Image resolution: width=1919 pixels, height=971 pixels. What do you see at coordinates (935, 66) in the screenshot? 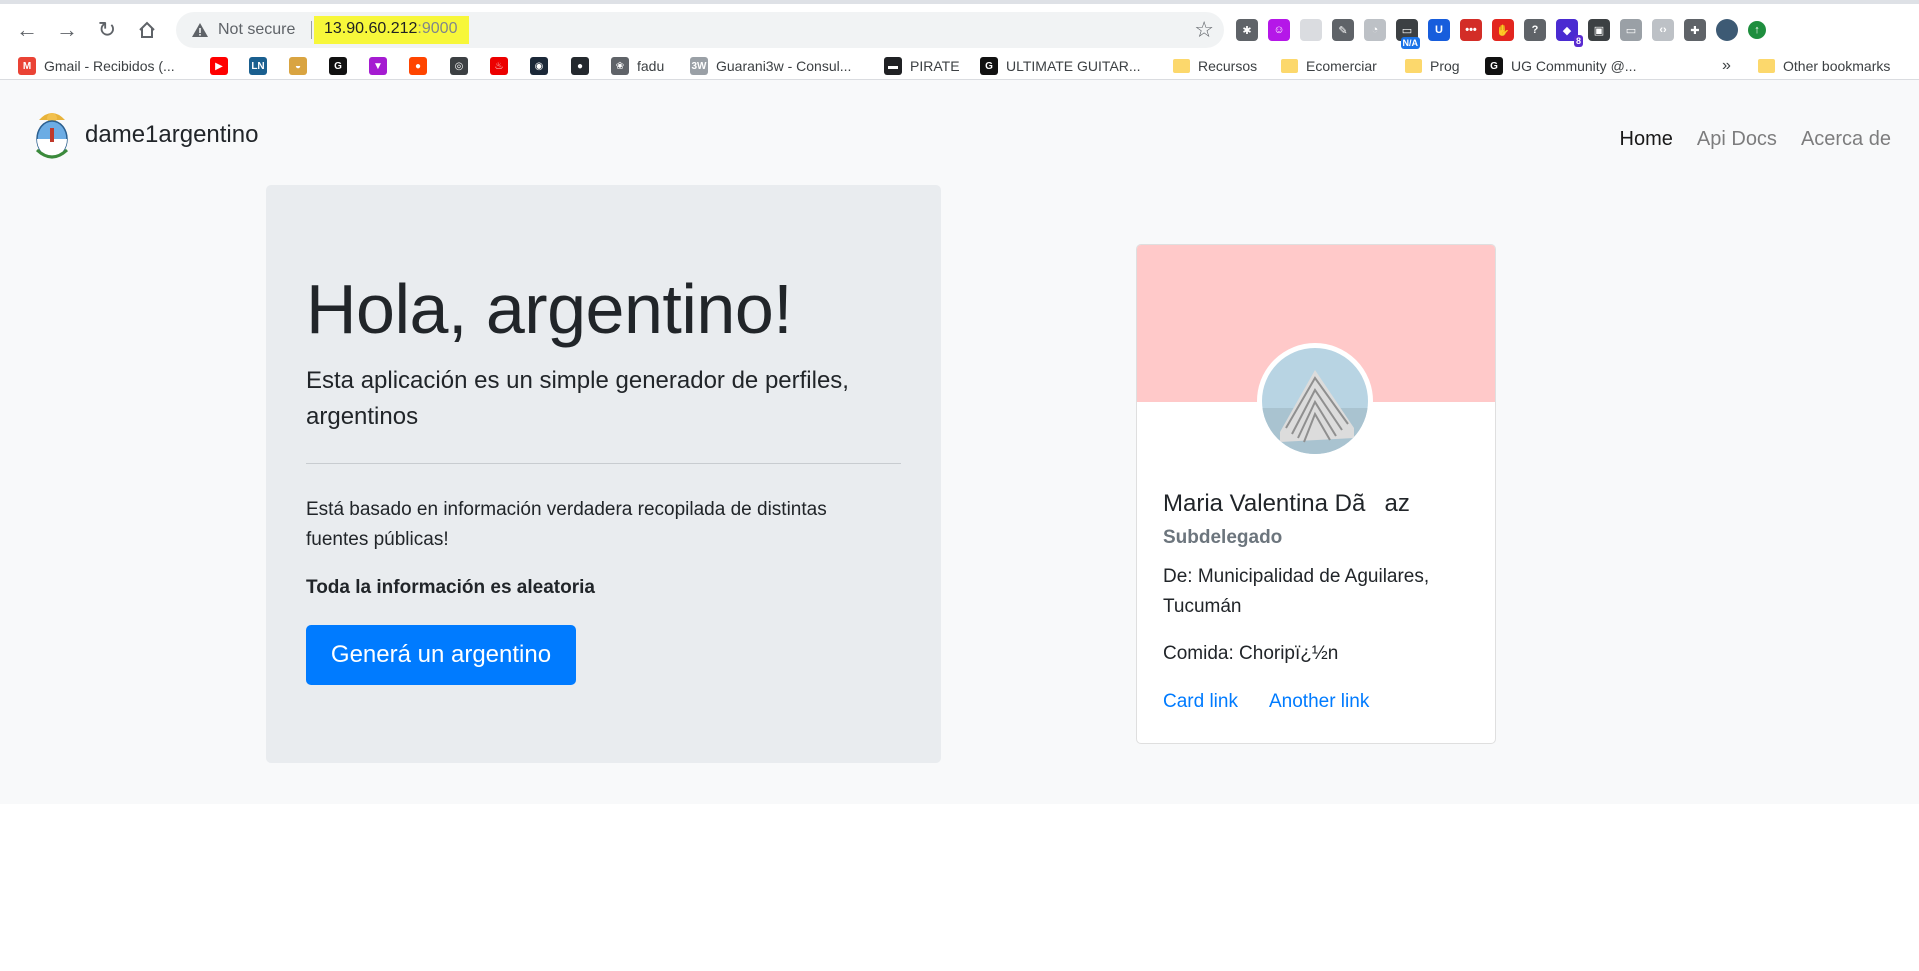
I see `bookmark-label: PIRATE` at bounding box center [935, 66].